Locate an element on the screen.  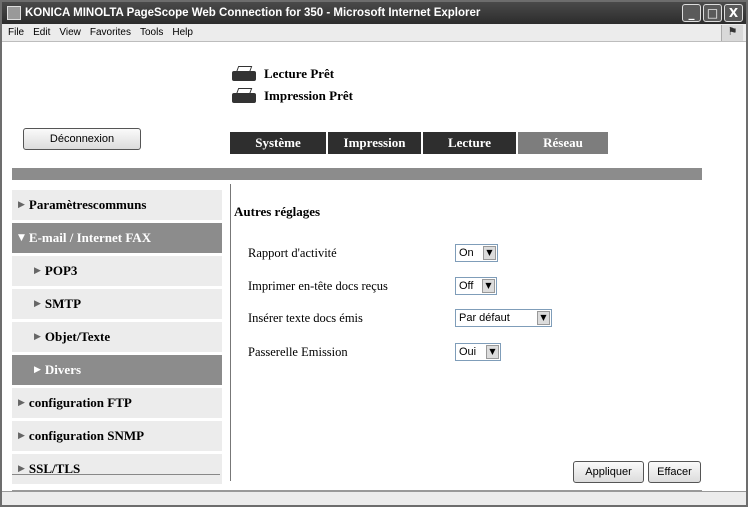
field-label-rapport: Rapport d'activité is located at coordinates (292, 253).